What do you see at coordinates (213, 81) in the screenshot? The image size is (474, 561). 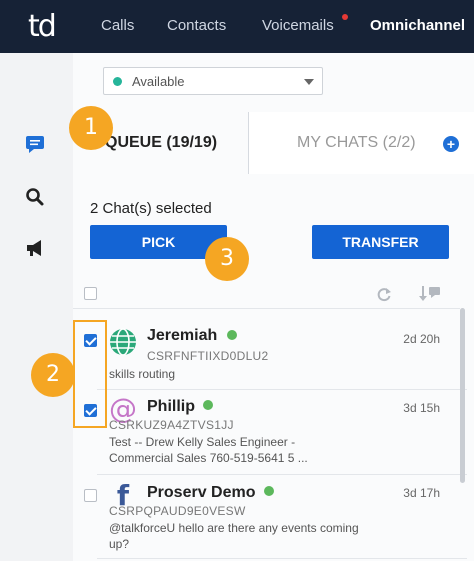 I see `status-dropdown: Available` at bounding box center [213, 81].